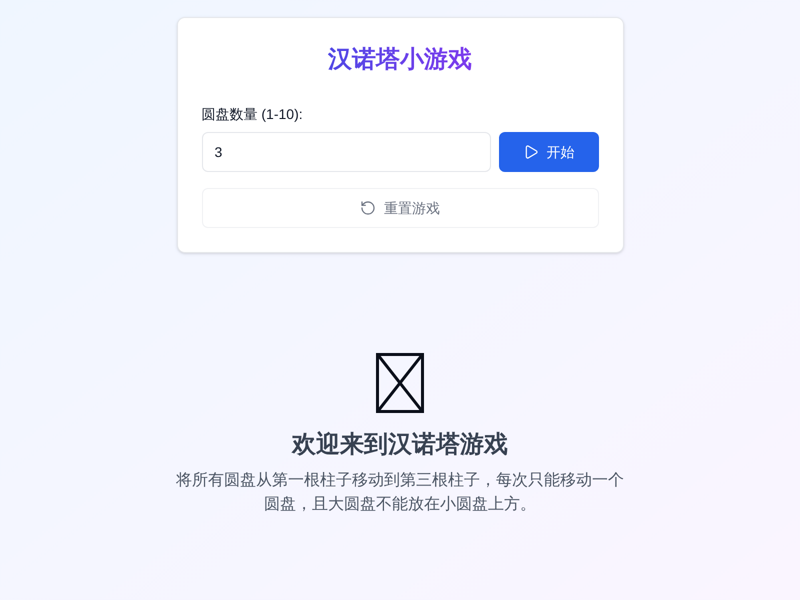 This screenshot has width=800, height=600. Describe the element at coordinates (400, 383) in the screenshot. I see `crossed-box-icon` at that location.